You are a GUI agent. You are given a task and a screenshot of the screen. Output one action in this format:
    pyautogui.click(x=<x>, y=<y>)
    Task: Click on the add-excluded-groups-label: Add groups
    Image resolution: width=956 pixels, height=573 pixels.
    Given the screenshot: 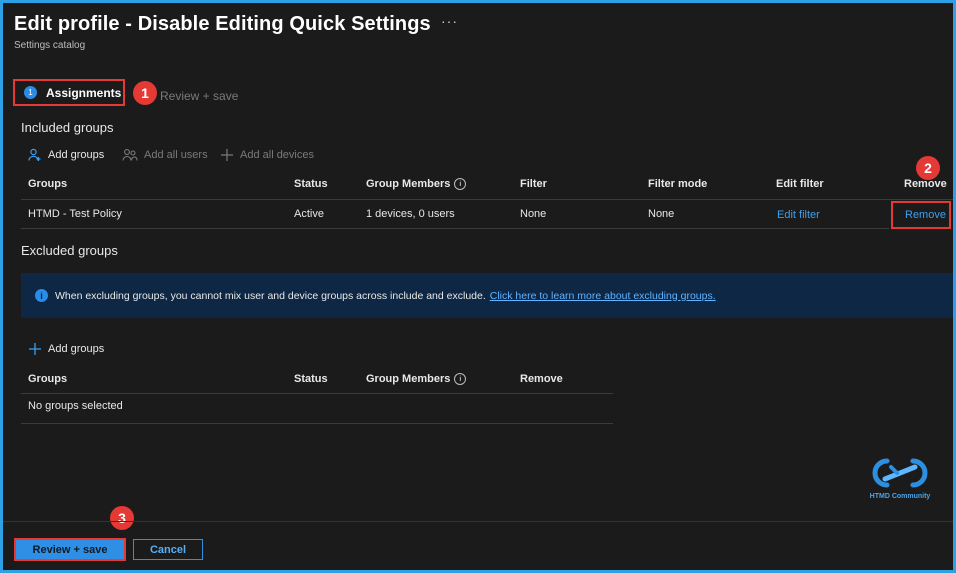 What is the action you would take?
    pyautogui.click(x=76, y=349)
    